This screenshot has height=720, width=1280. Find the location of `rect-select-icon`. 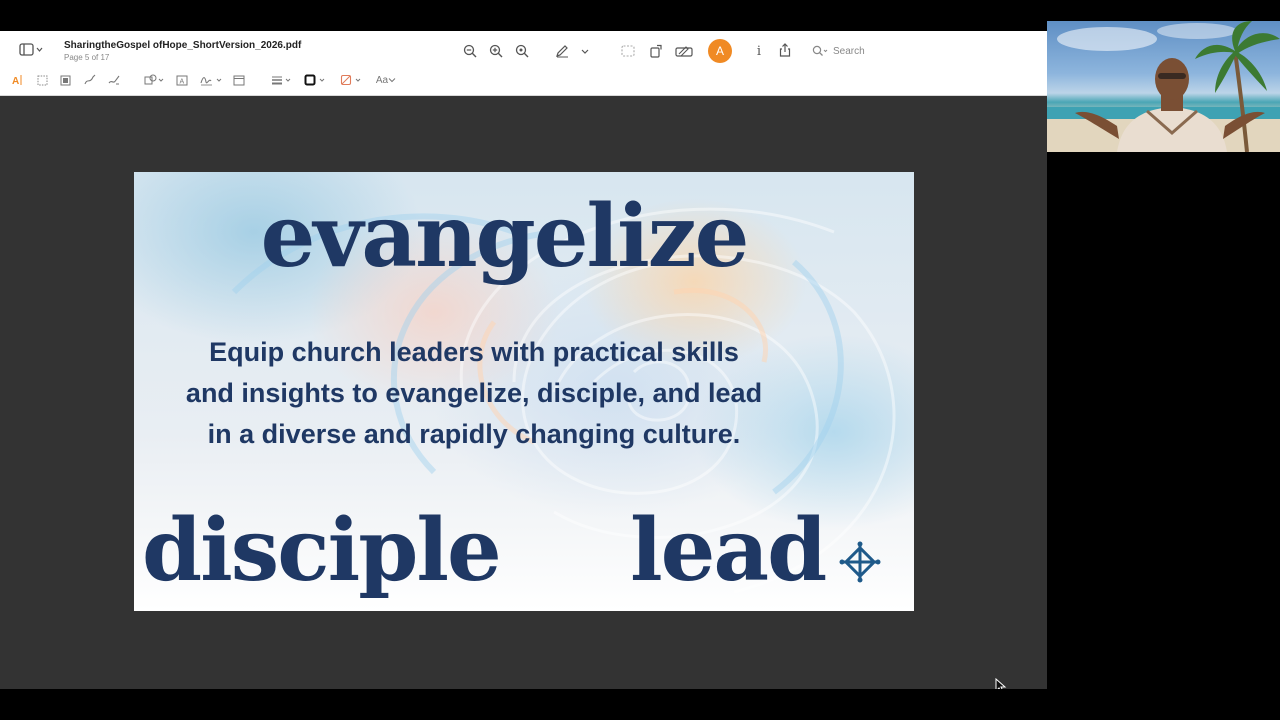

rect-select-icon is located at coordinates (42, 80).